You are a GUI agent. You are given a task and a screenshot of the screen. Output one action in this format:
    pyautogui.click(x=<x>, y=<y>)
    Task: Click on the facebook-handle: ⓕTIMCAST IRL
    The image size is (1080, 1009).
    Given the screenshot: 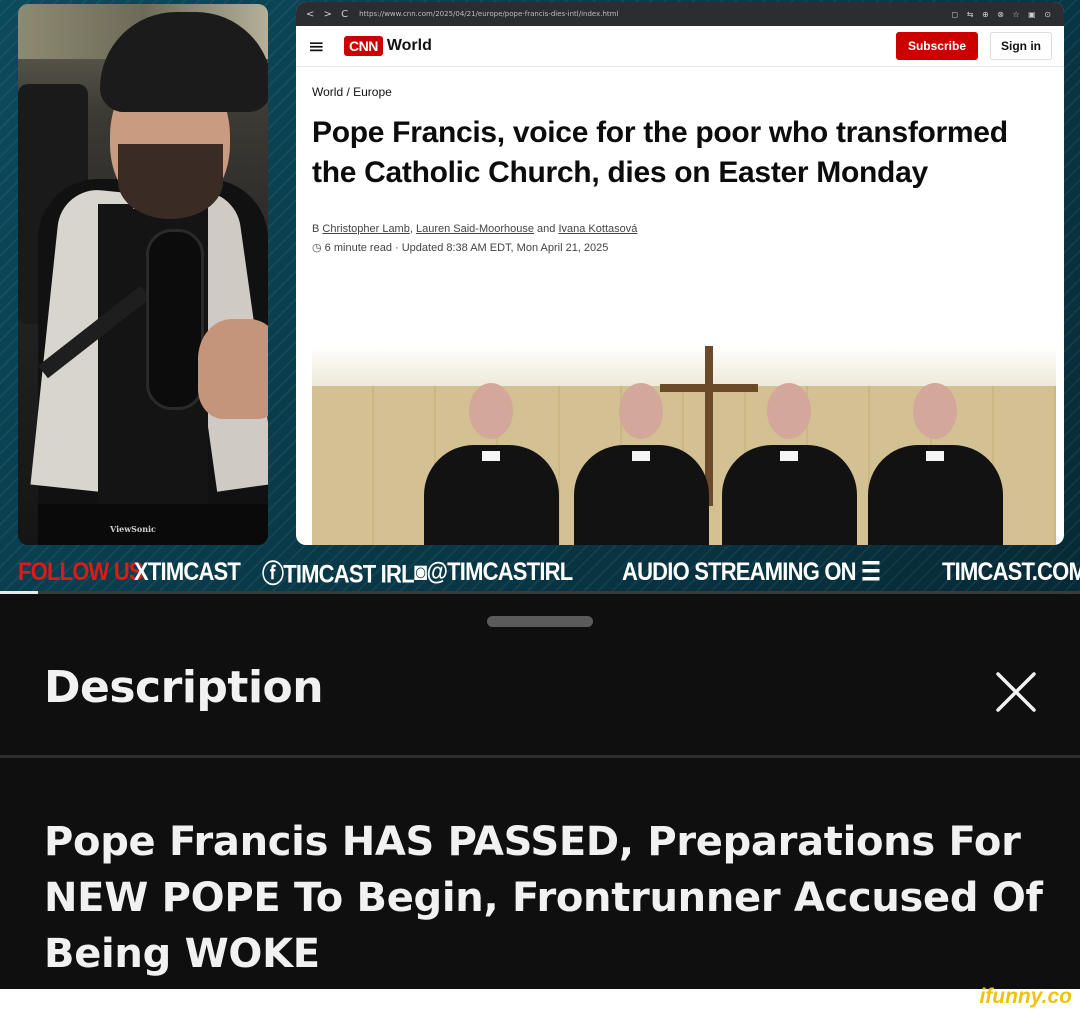 What is the action you would take?
    pyautogui.click(x=338, y=574)
    